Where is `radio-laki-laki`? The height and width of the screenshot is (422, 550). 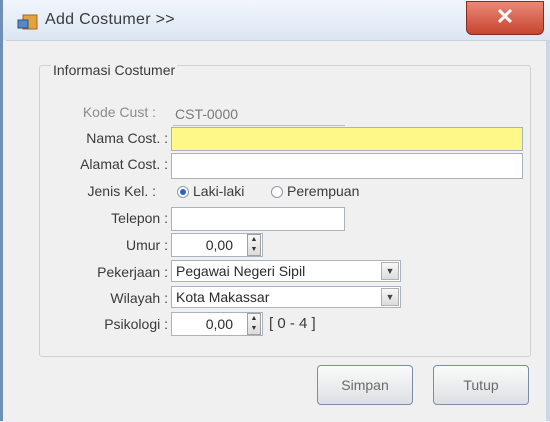
radio-laki-laki is located at coordinates (183, 192).